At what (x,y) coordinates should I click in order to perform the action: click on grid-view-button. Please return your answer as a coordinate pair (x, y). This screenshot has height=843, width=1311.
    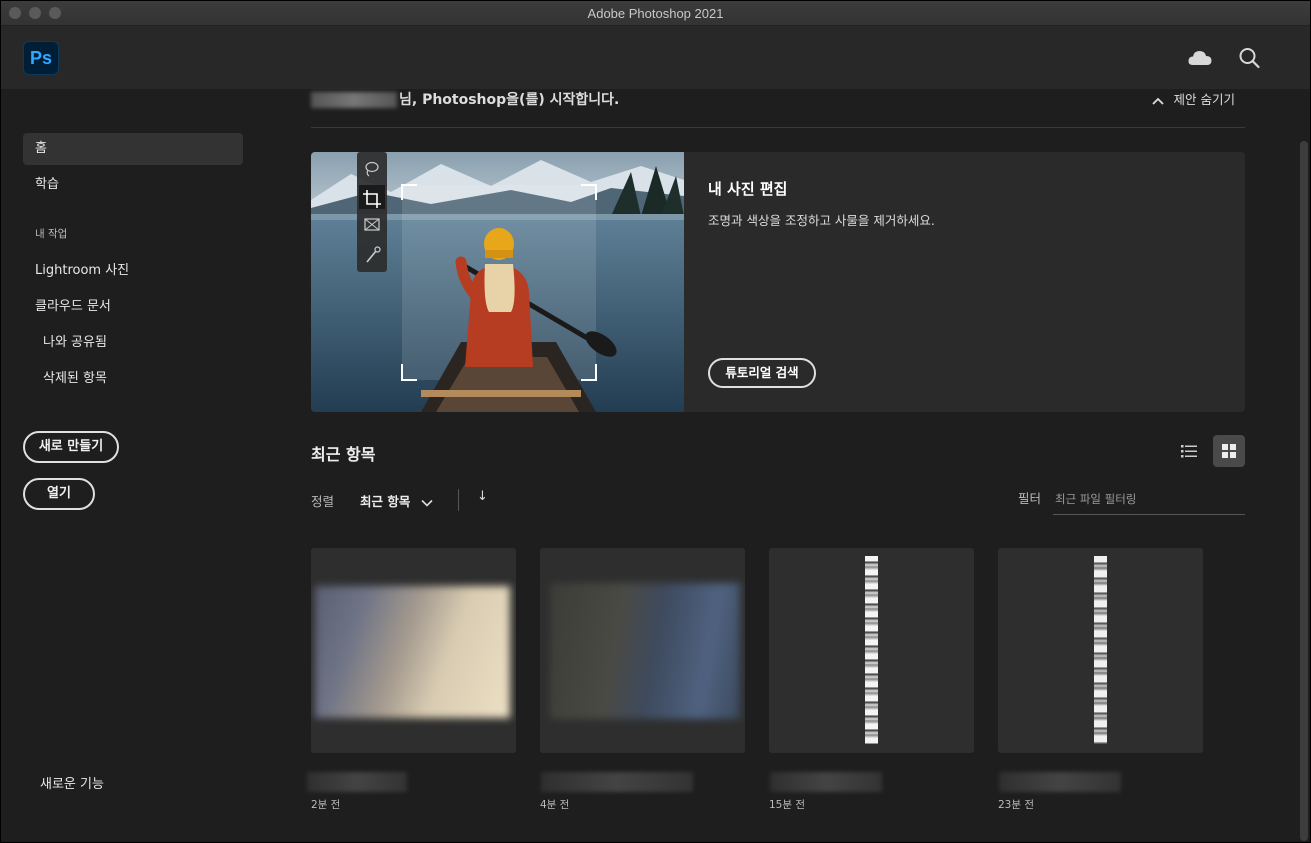
    Looking at the image, I should click on (1229, 451).